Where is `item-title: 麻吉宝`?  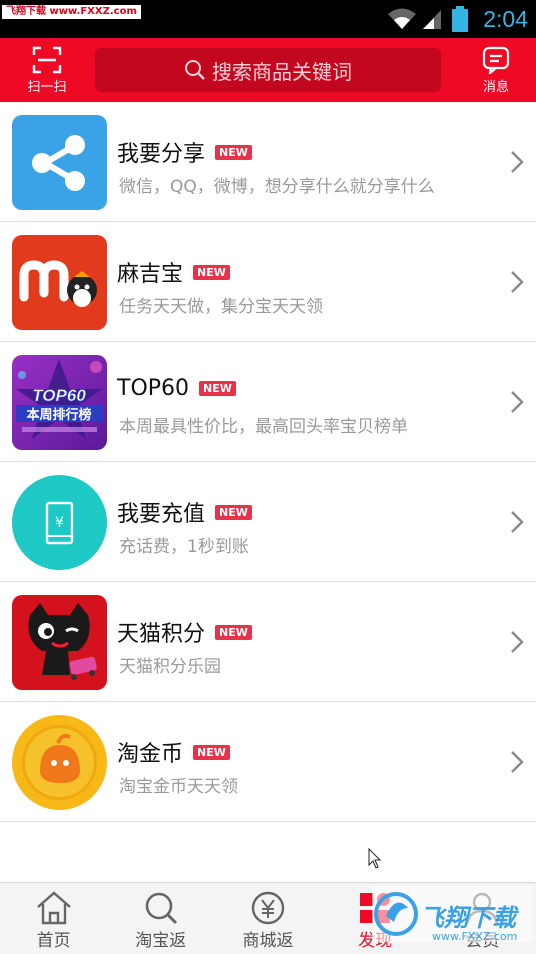
item-title: 麻吉宝 is located at coordinates (150, 274).